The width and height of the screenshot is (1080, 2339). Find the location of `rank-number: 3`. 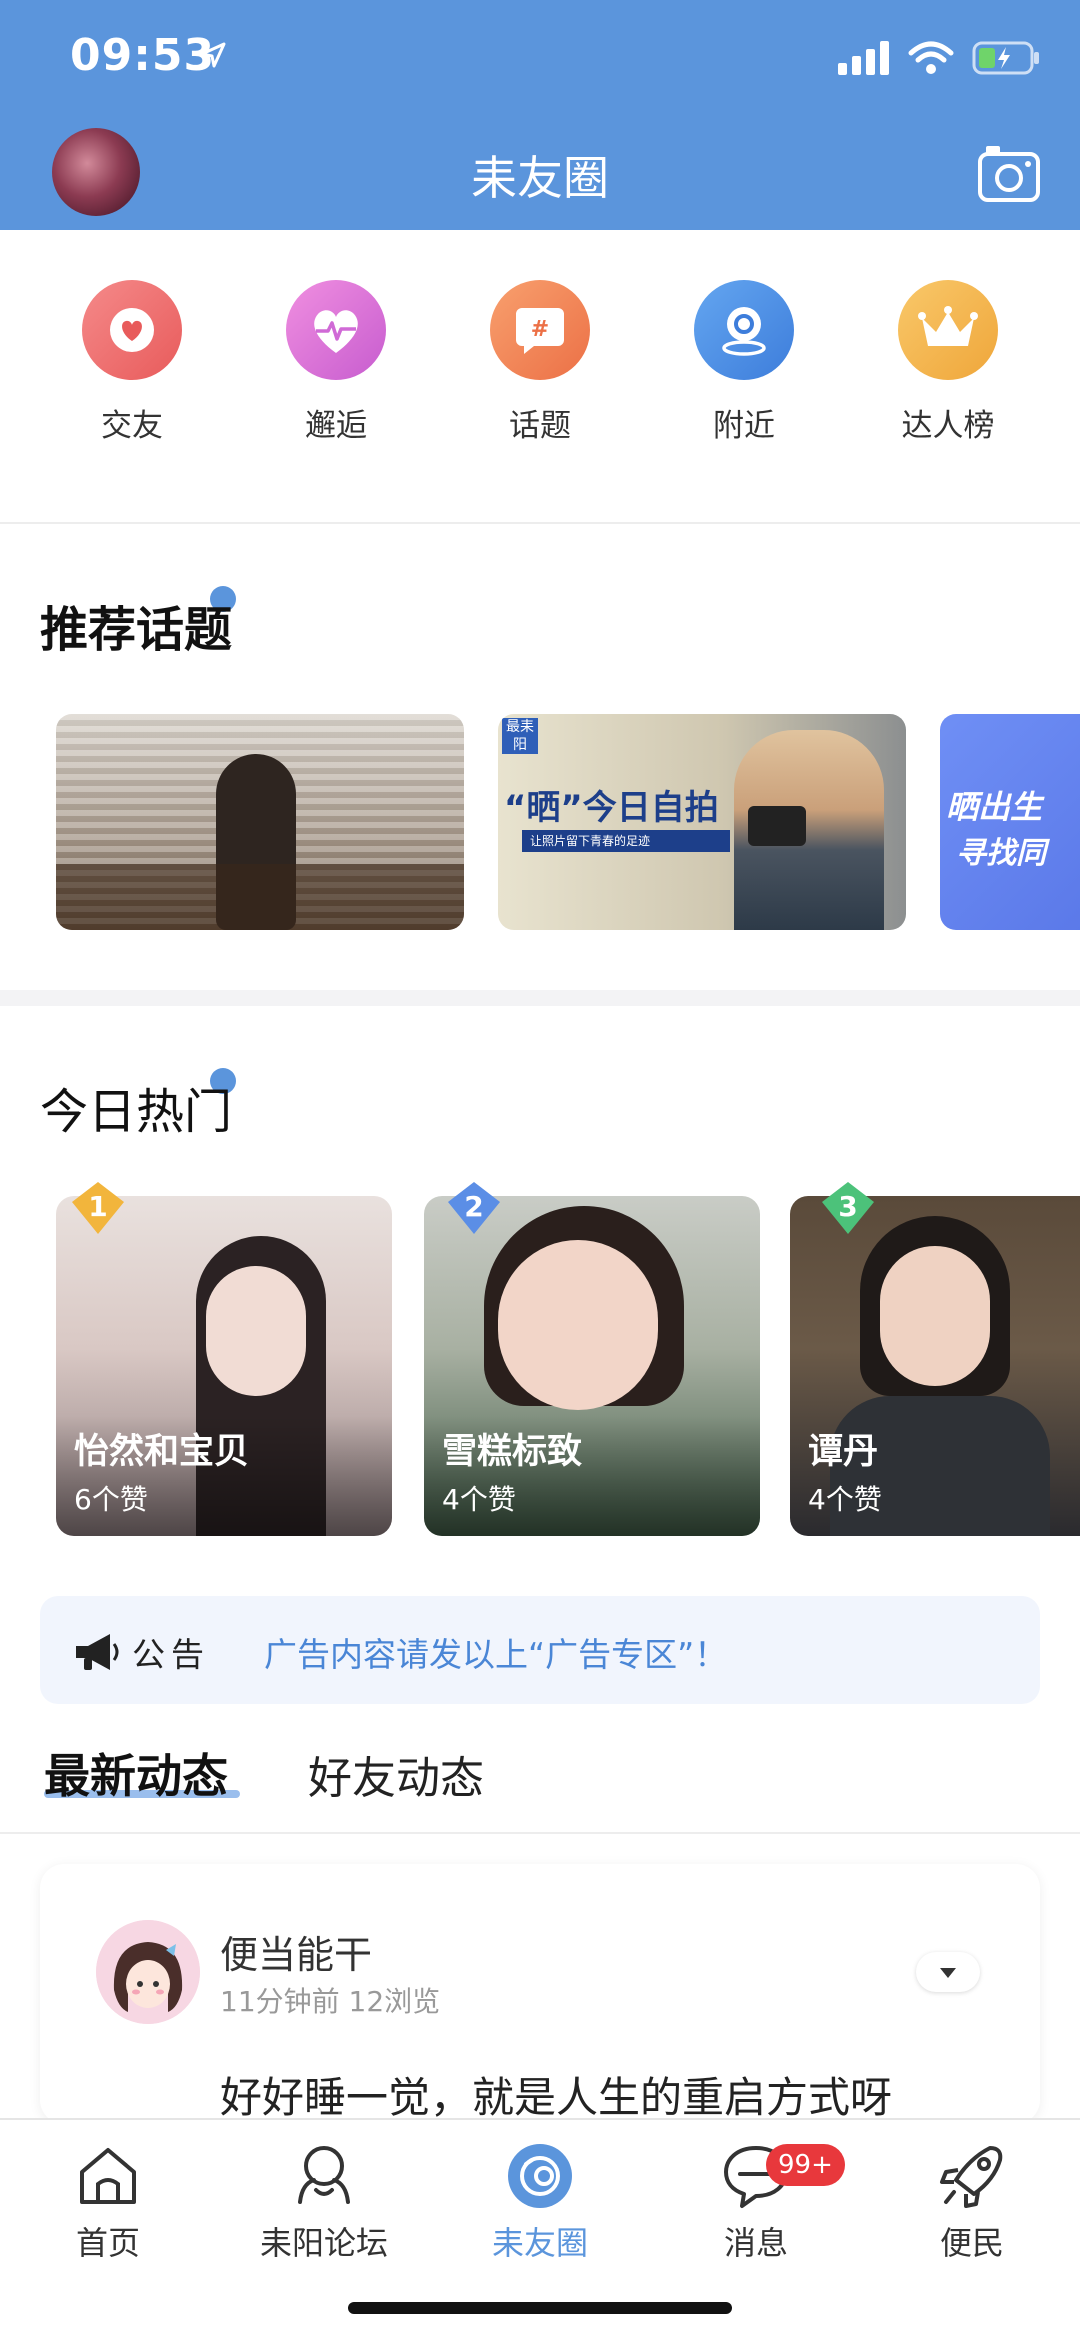

rank-number: 3 is located at coordinates (848, 1206).